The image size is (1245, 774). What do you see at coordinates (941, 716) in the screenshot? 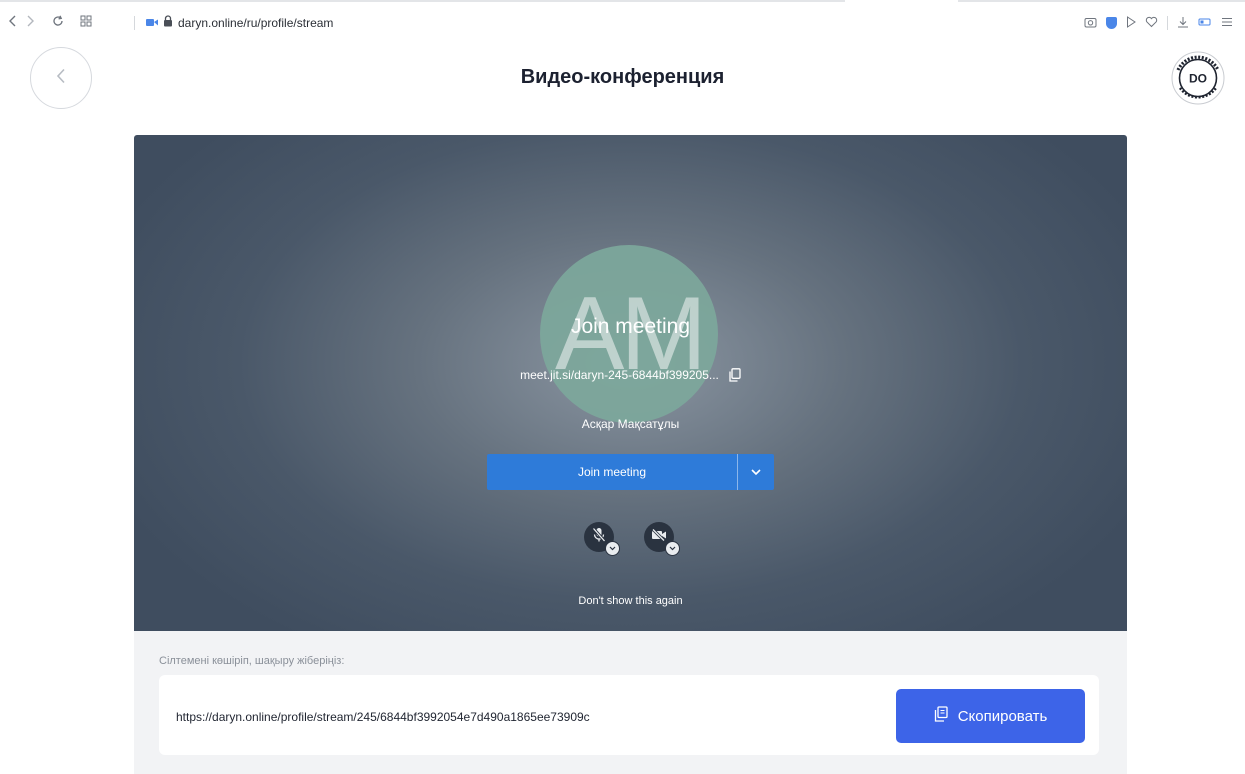
I see `copy-icon` at bounding box center [941, 716].